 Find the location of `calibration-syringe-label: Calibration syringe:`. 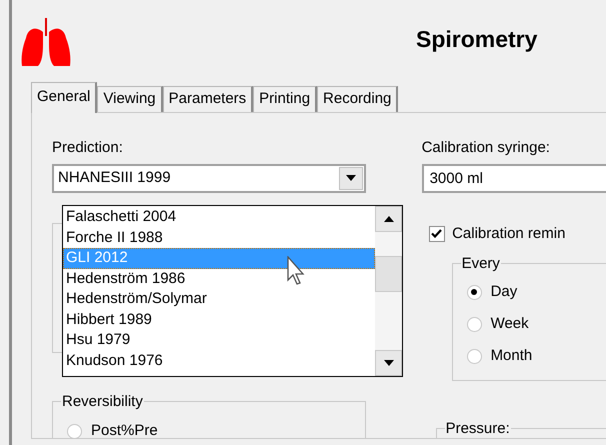

calibration-syringe-label: Calibration syringe: is located at coordinates (486, 148).